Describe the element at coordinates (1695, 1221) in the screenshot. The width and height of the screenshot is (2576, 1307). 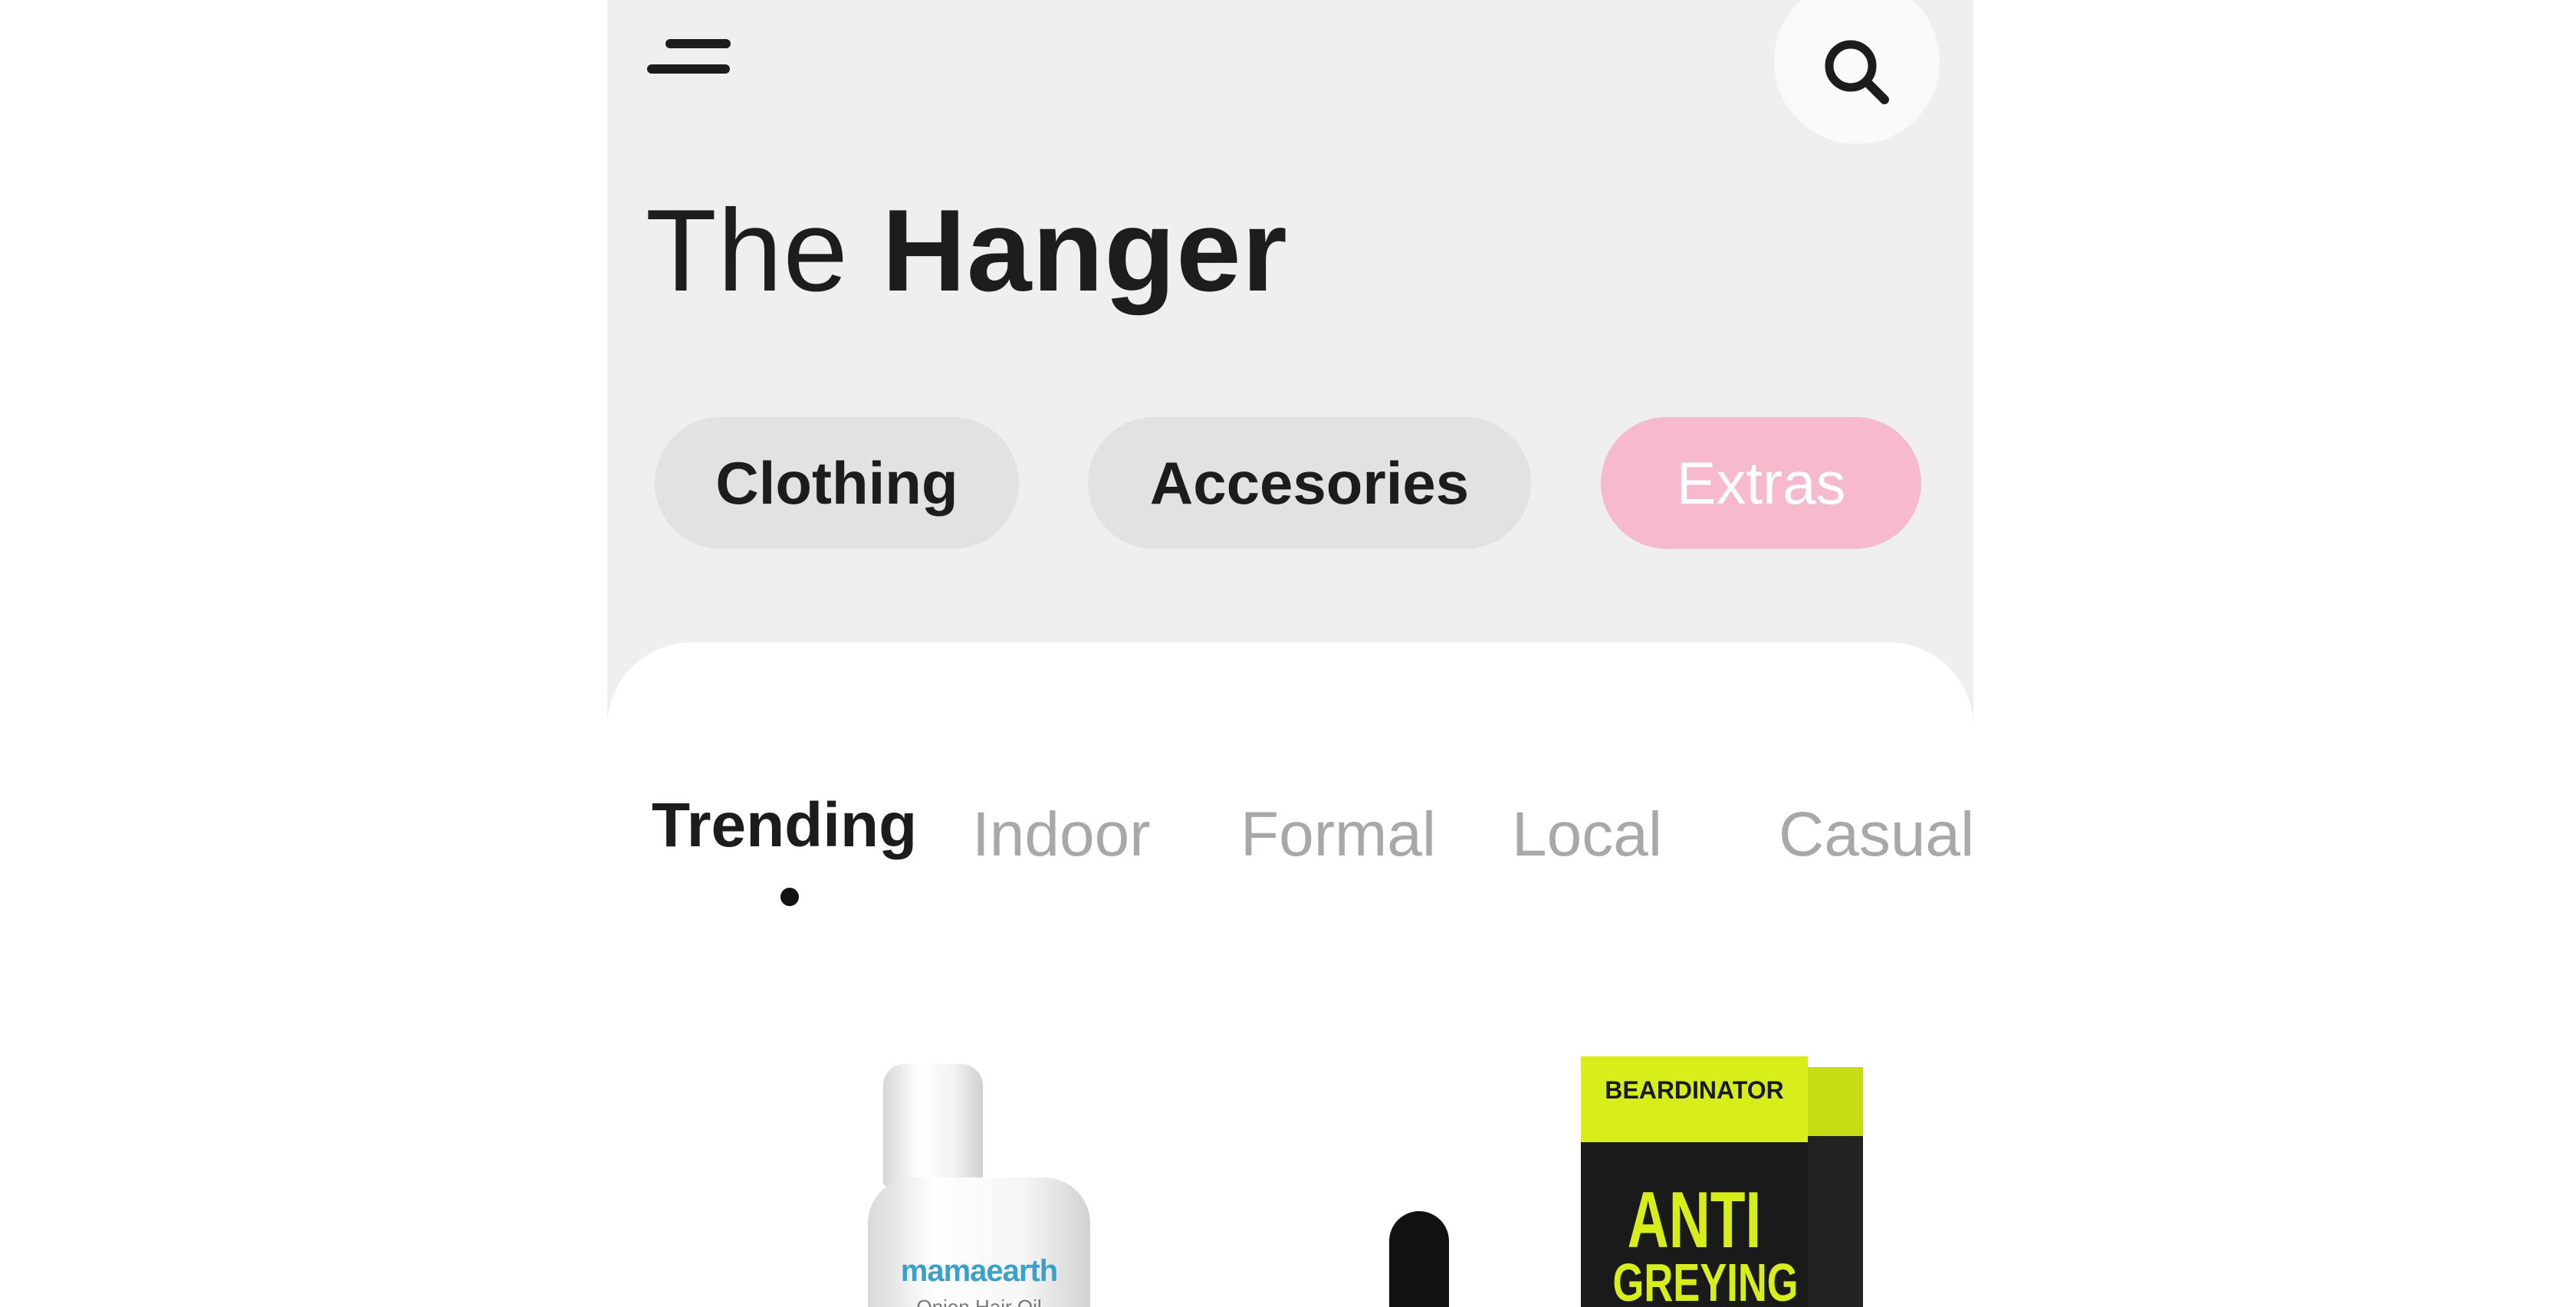
I see `product-title-line1: ANTI` at that location.